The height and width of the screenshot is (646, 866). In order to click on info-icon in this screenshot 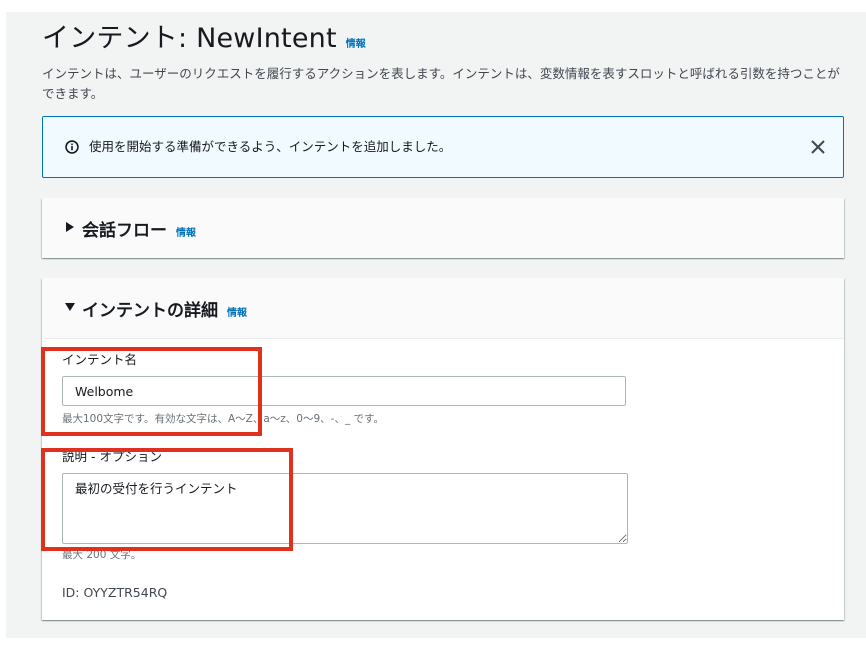, I will do `click(72, 147)`.